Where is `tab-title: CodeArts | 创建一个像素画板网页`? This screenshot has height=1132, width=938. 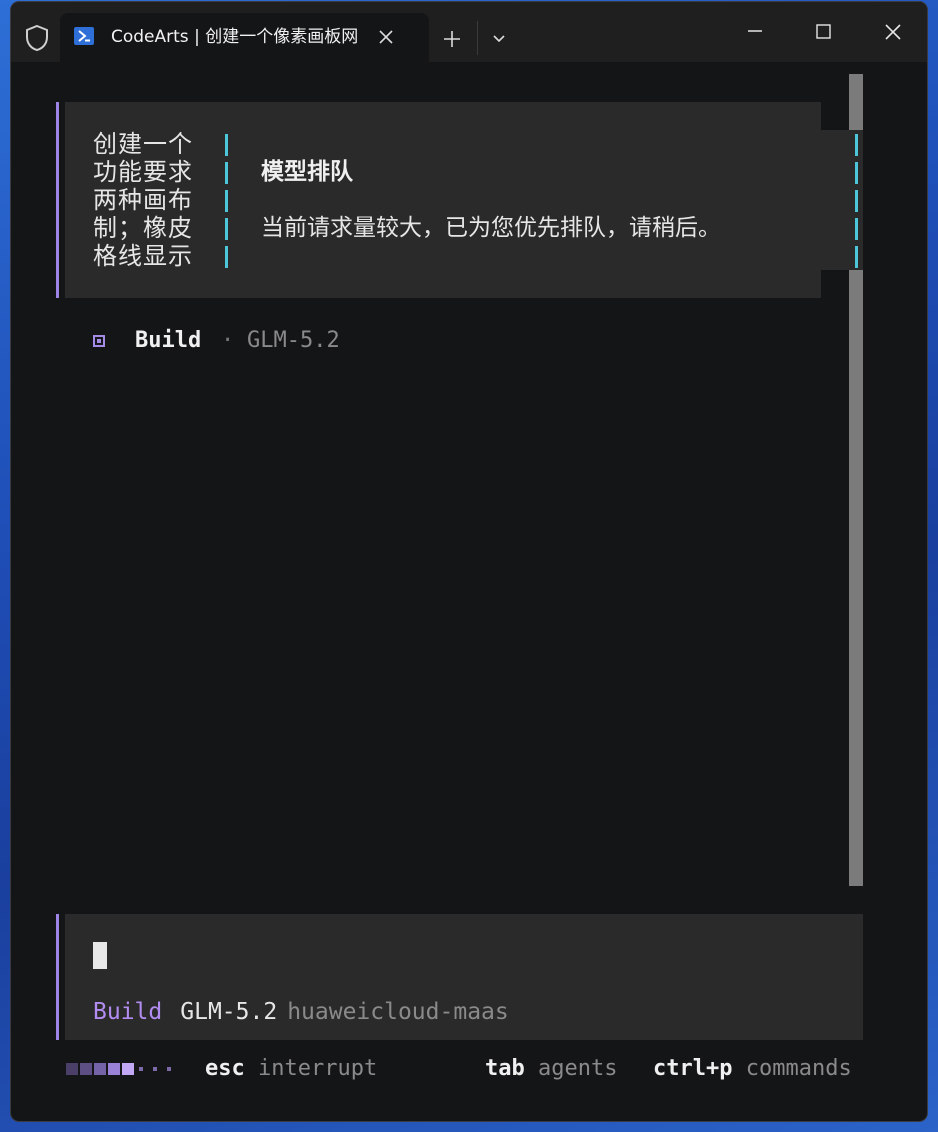 tab-title: CodeArts | 创建一个像素画板网页 is located at coordinates (234, 37).